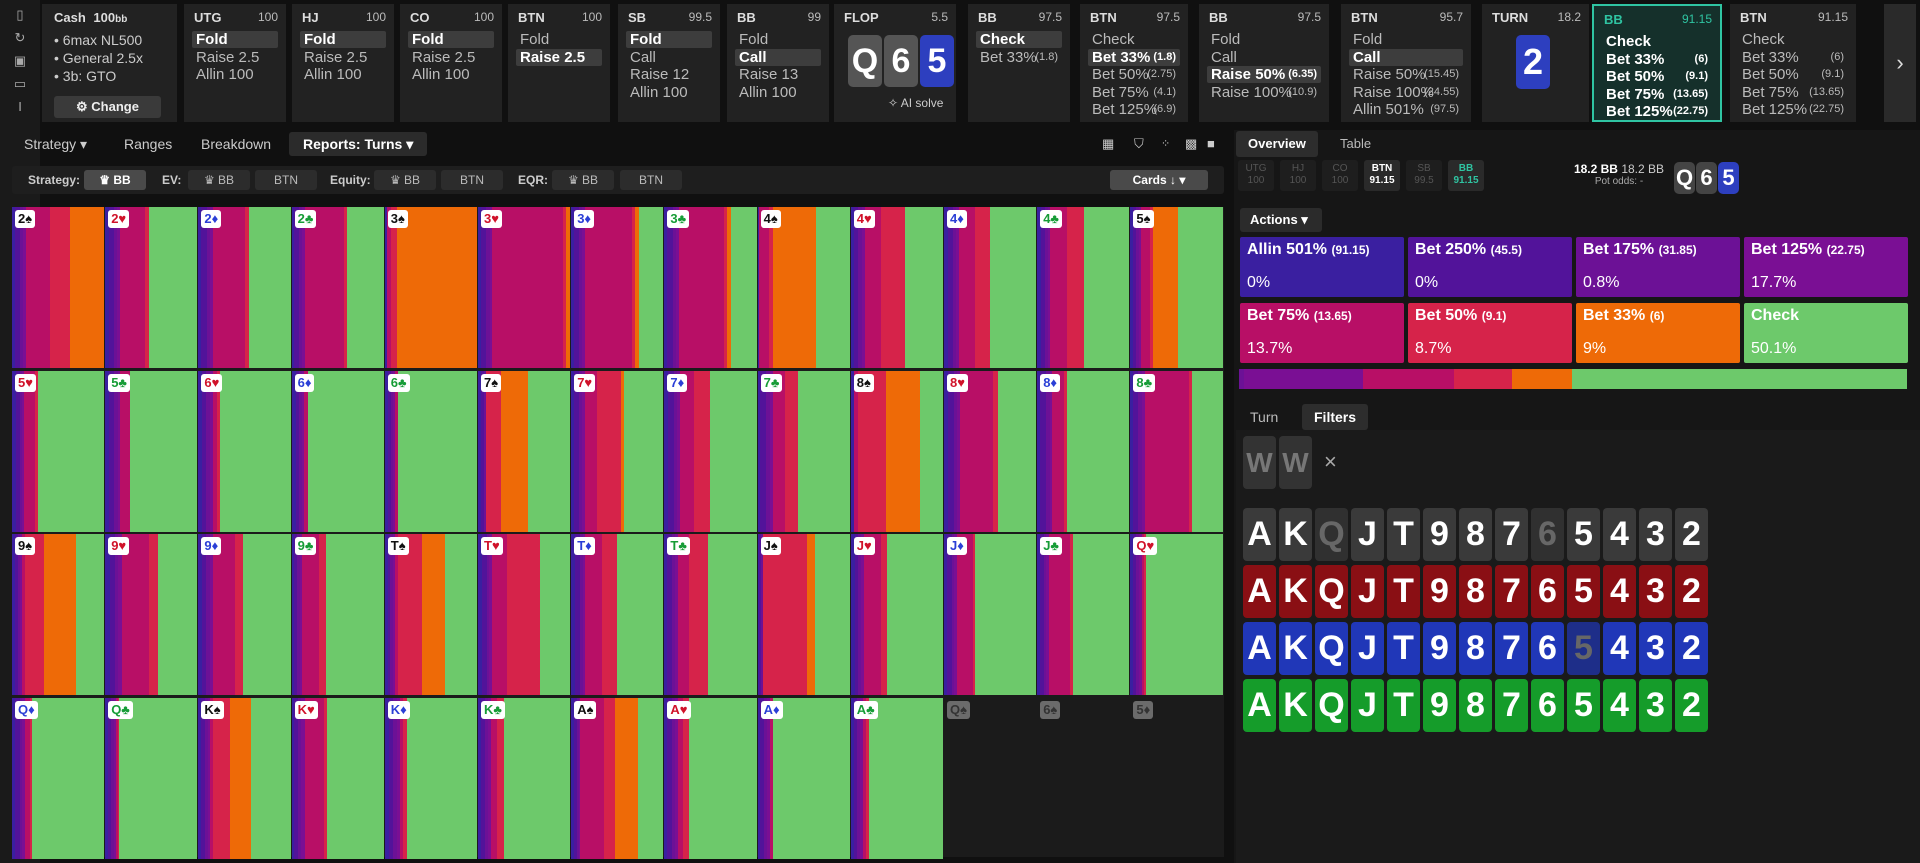 The width and height of the screenshot is (1920, 863). What do you see at coordinates (1165, 144) in the screenshot?
I see `compact-view-icon: ⁘` at bounding box center [1165, 144].